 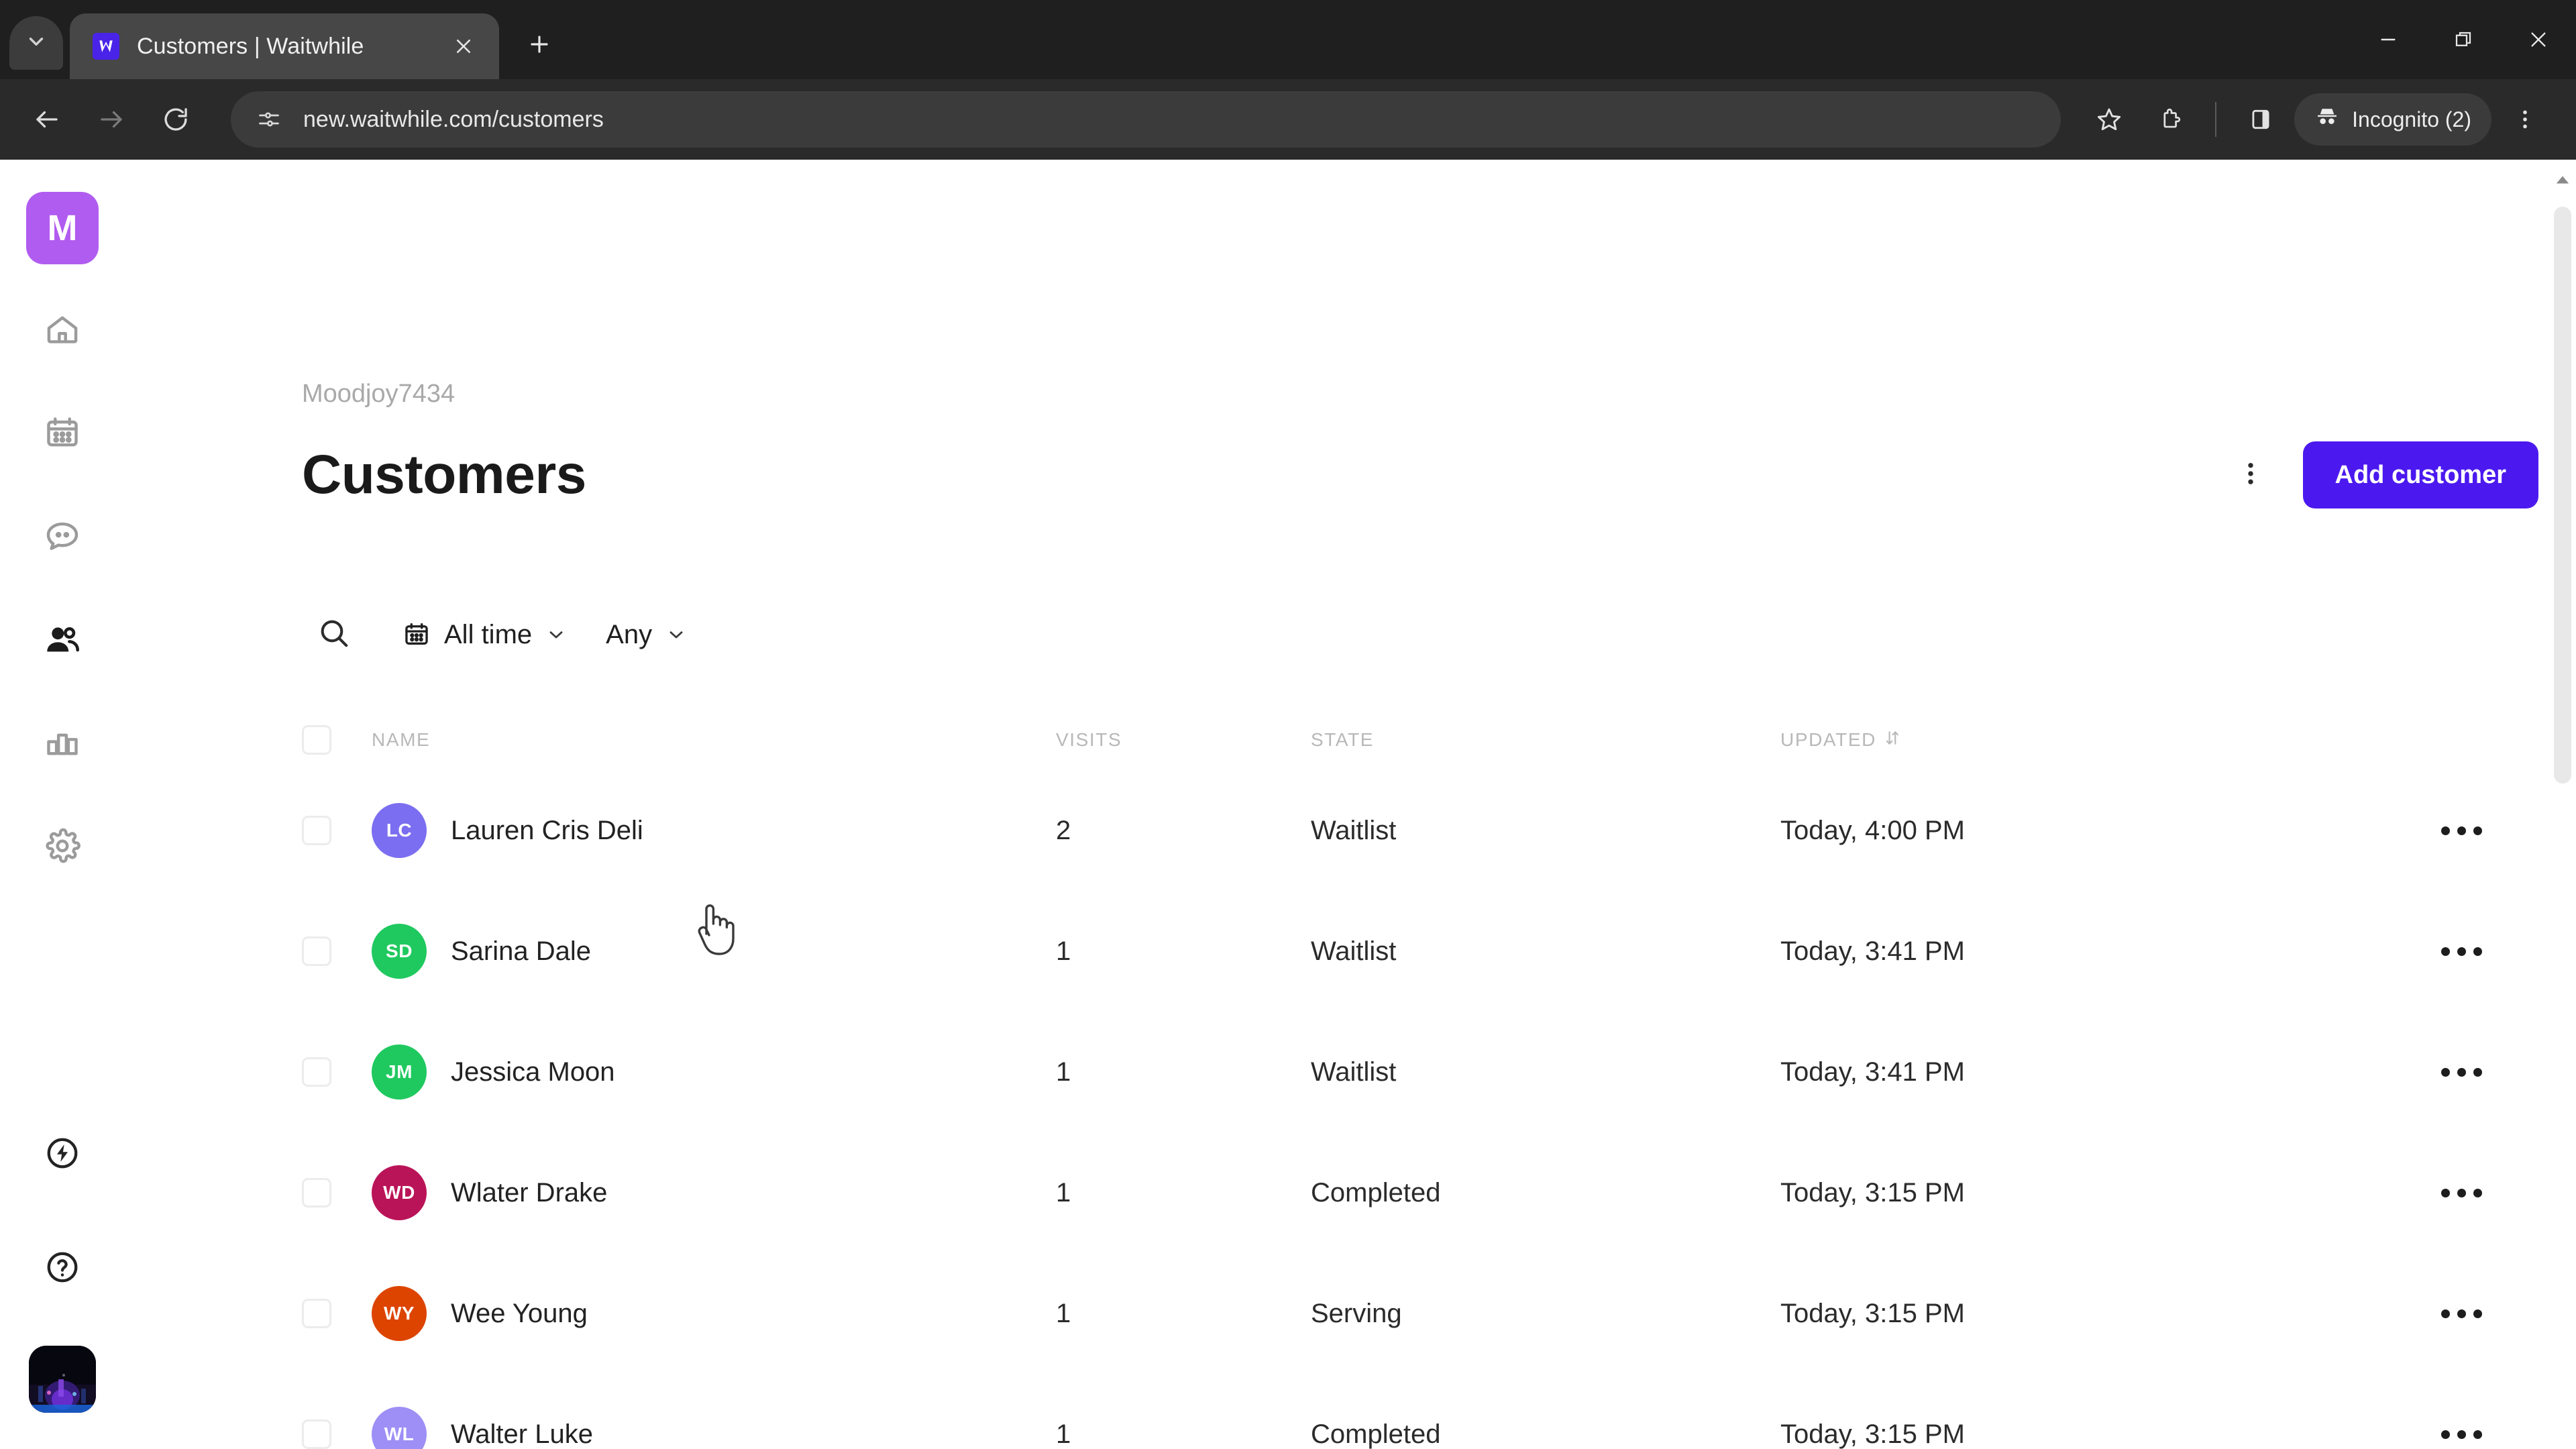 What do you see at coordinates (1288, 39) in the screenshot?
I see `browser-tab-strip: Customers | Waitwhile` at bounding box center [1288, 39].